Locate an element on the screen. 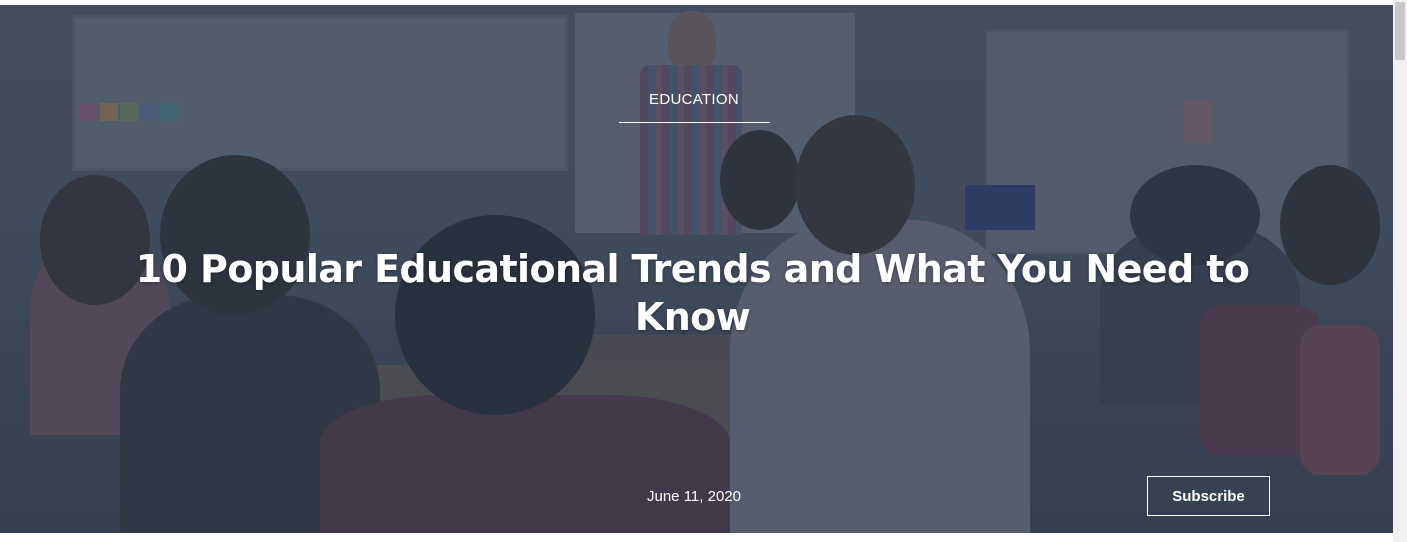 The height and width of the screenshot is (542, 1407). vertical-scrollbar is located at coordinates (1400, 271).